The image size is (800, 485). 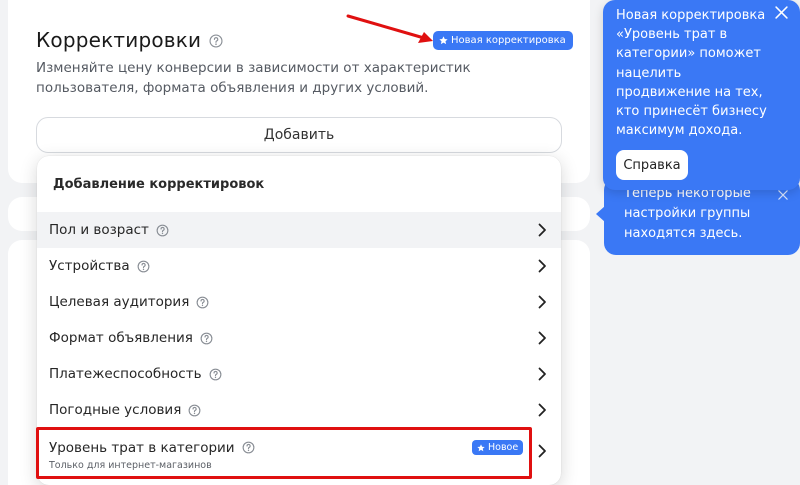 What do you see at coordinates (125, 374) in the screenshot?
I see `dropdown-item-label: Платежеспособность` at bounding box center [125, 374].